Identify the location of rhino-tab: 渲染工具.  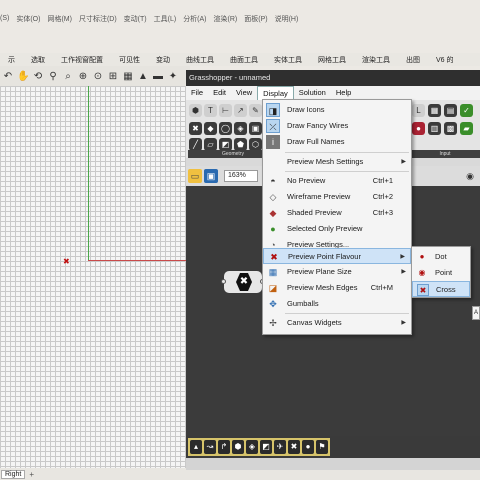
(376, 60).